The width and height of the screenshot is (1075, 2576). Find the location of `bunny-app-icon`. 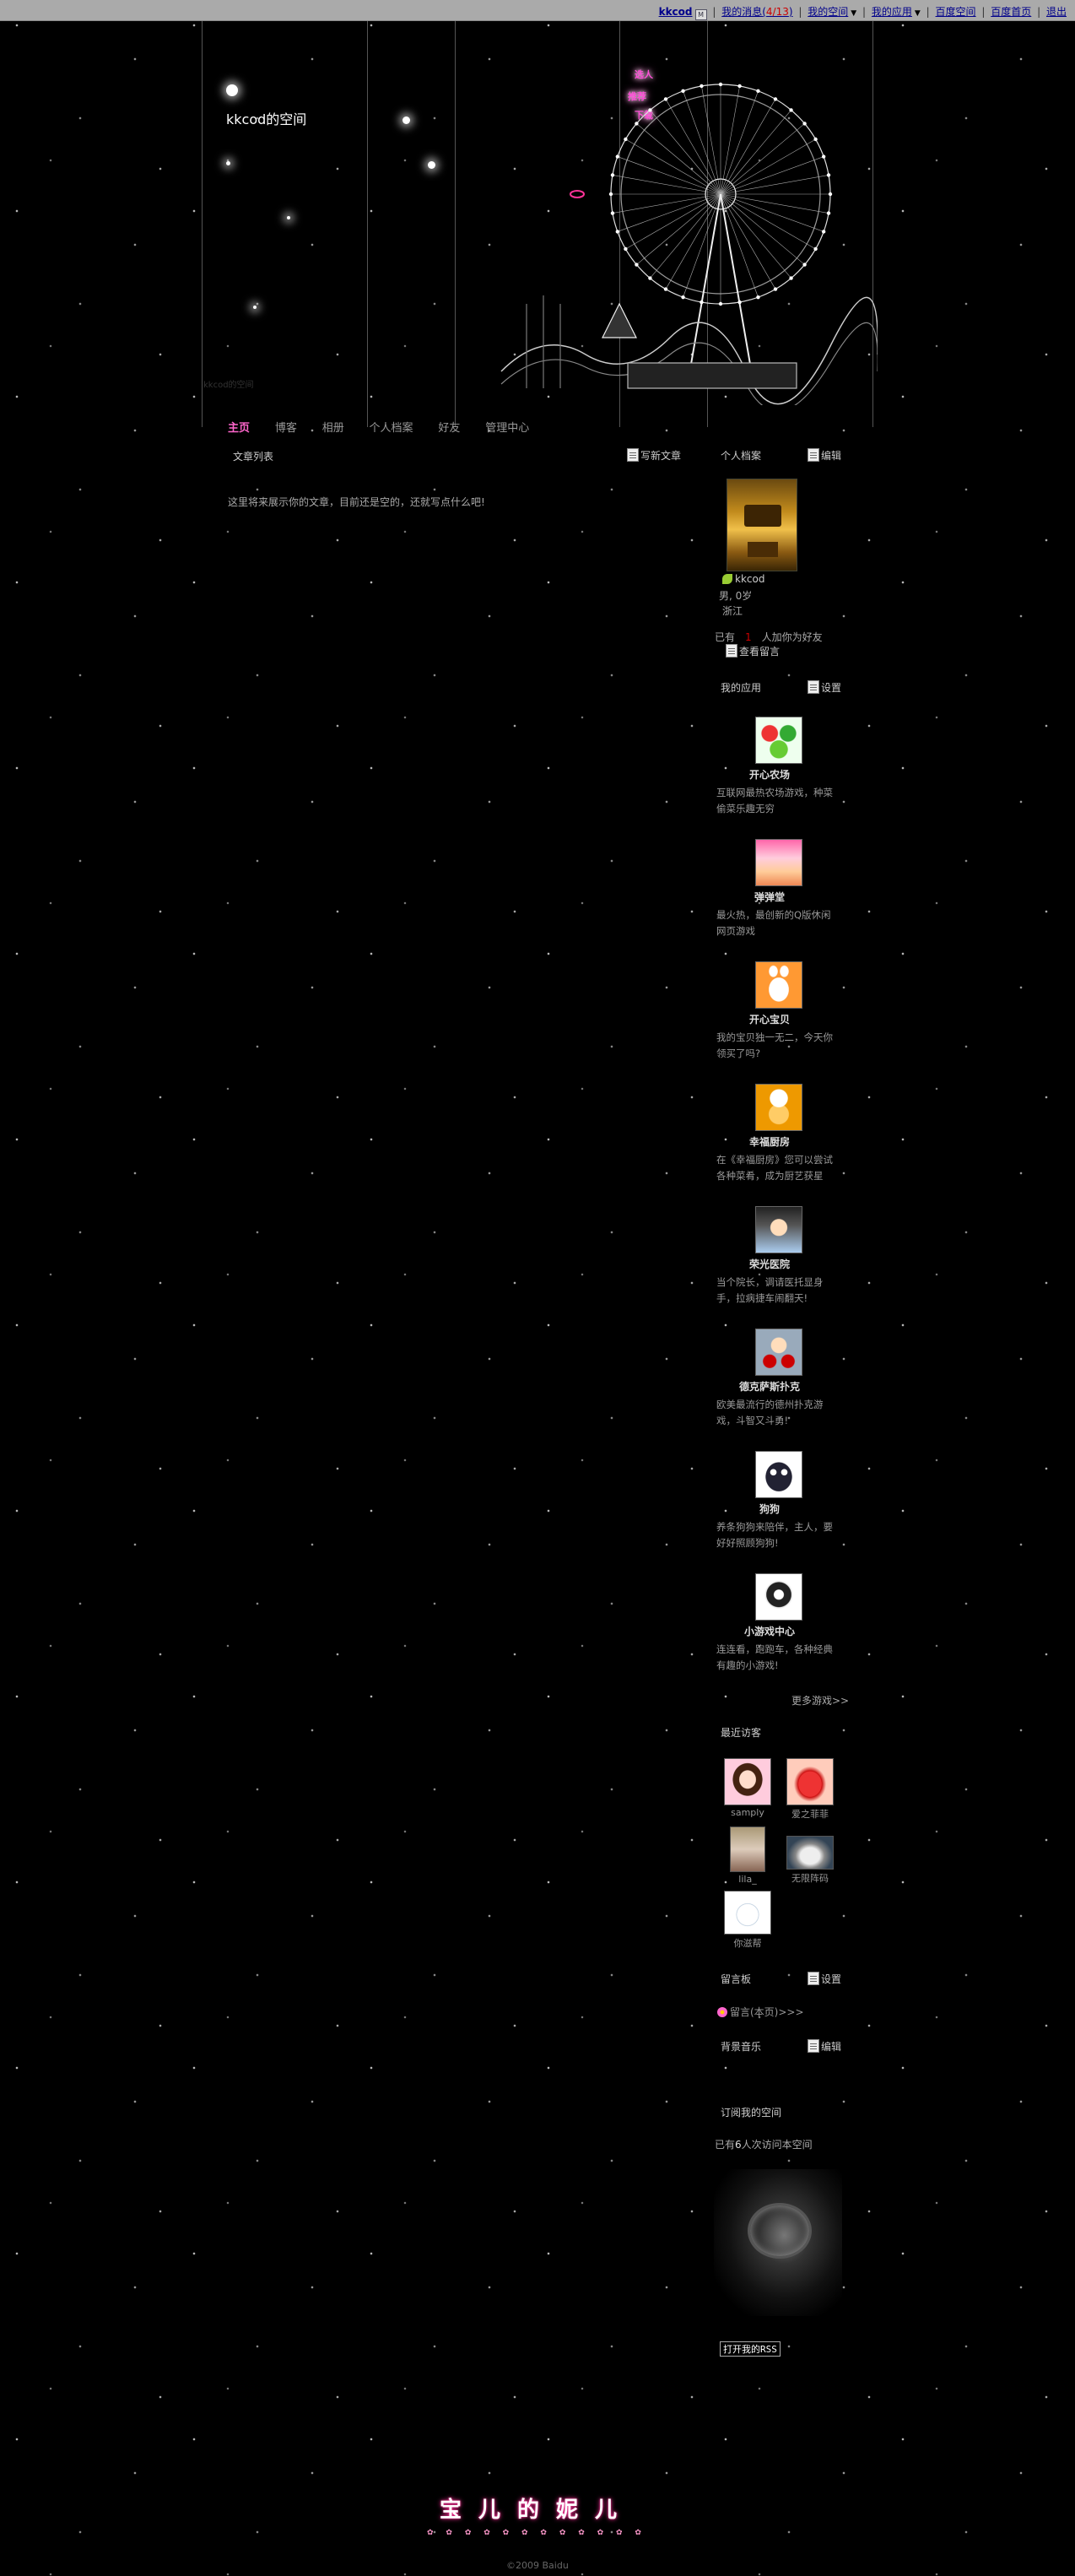

bunny-app-icon is located at coordinates (778, 985).